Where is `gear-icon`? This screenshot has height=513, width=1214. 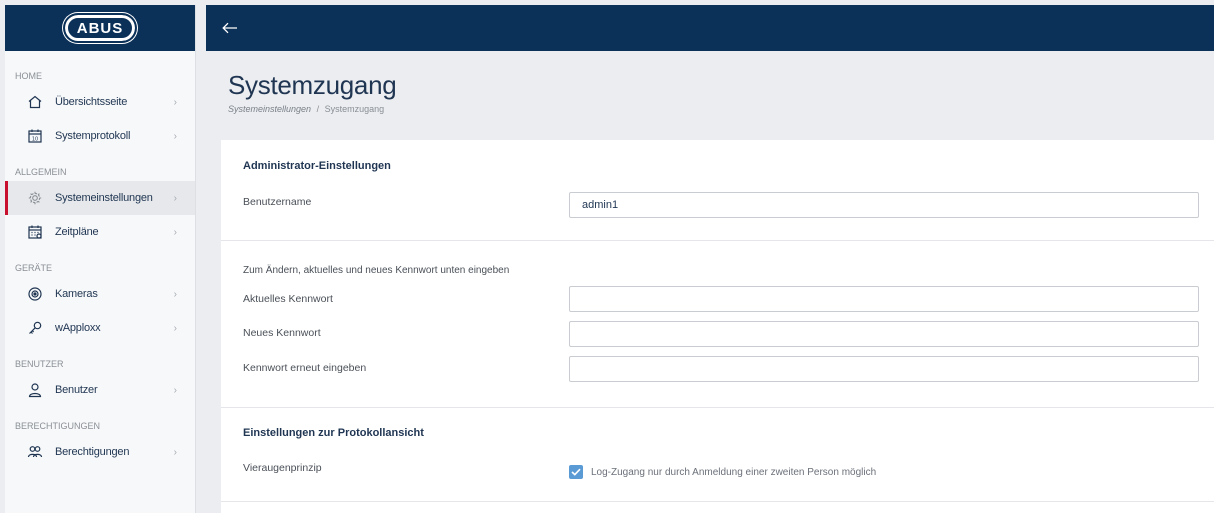
gear-icon is located at coordinates (35, 198).